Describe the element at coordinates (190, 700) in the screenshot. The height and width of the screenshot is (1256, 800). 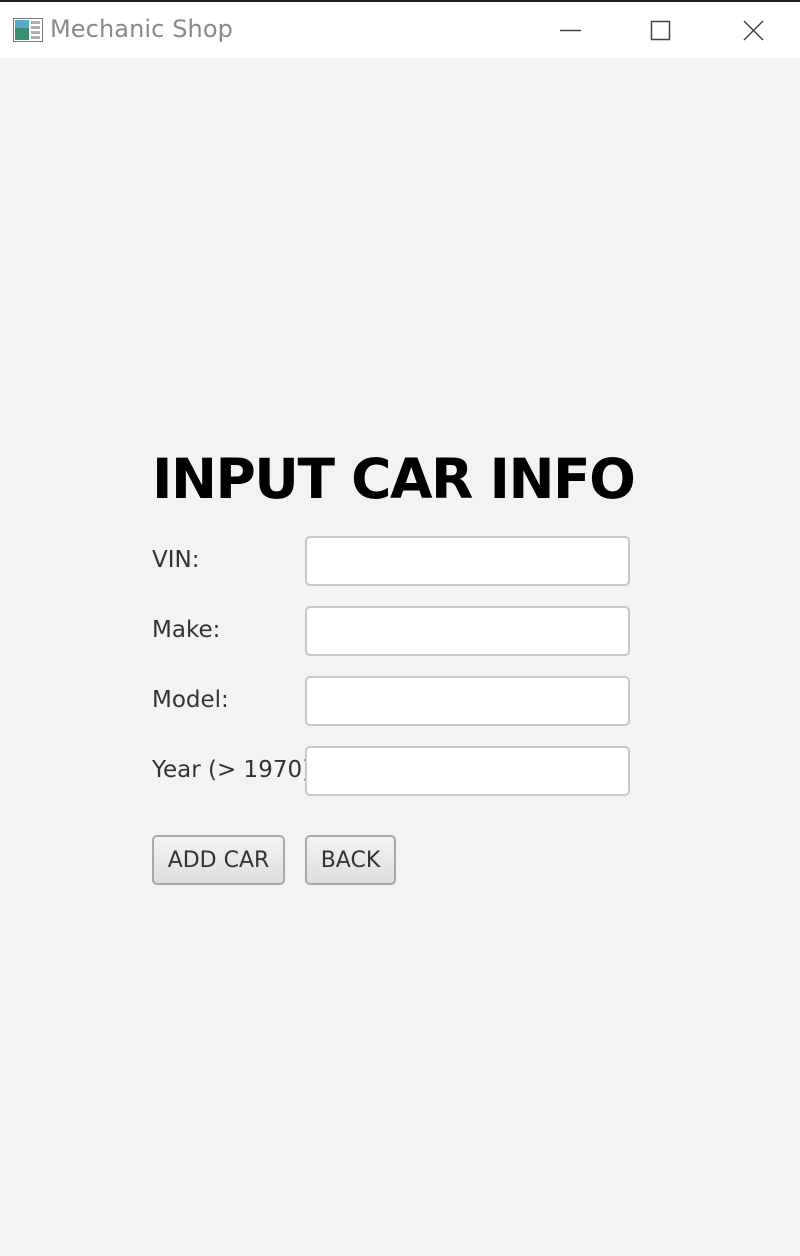
I see `model-label: Model:` at that location.